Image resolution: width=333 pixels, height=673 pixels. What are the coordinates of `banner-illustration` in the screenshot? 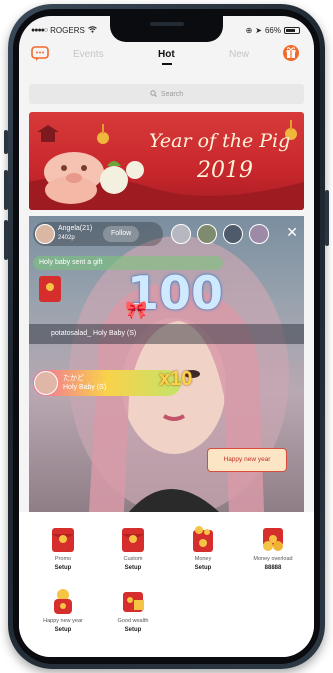 It's located at (166, 165).